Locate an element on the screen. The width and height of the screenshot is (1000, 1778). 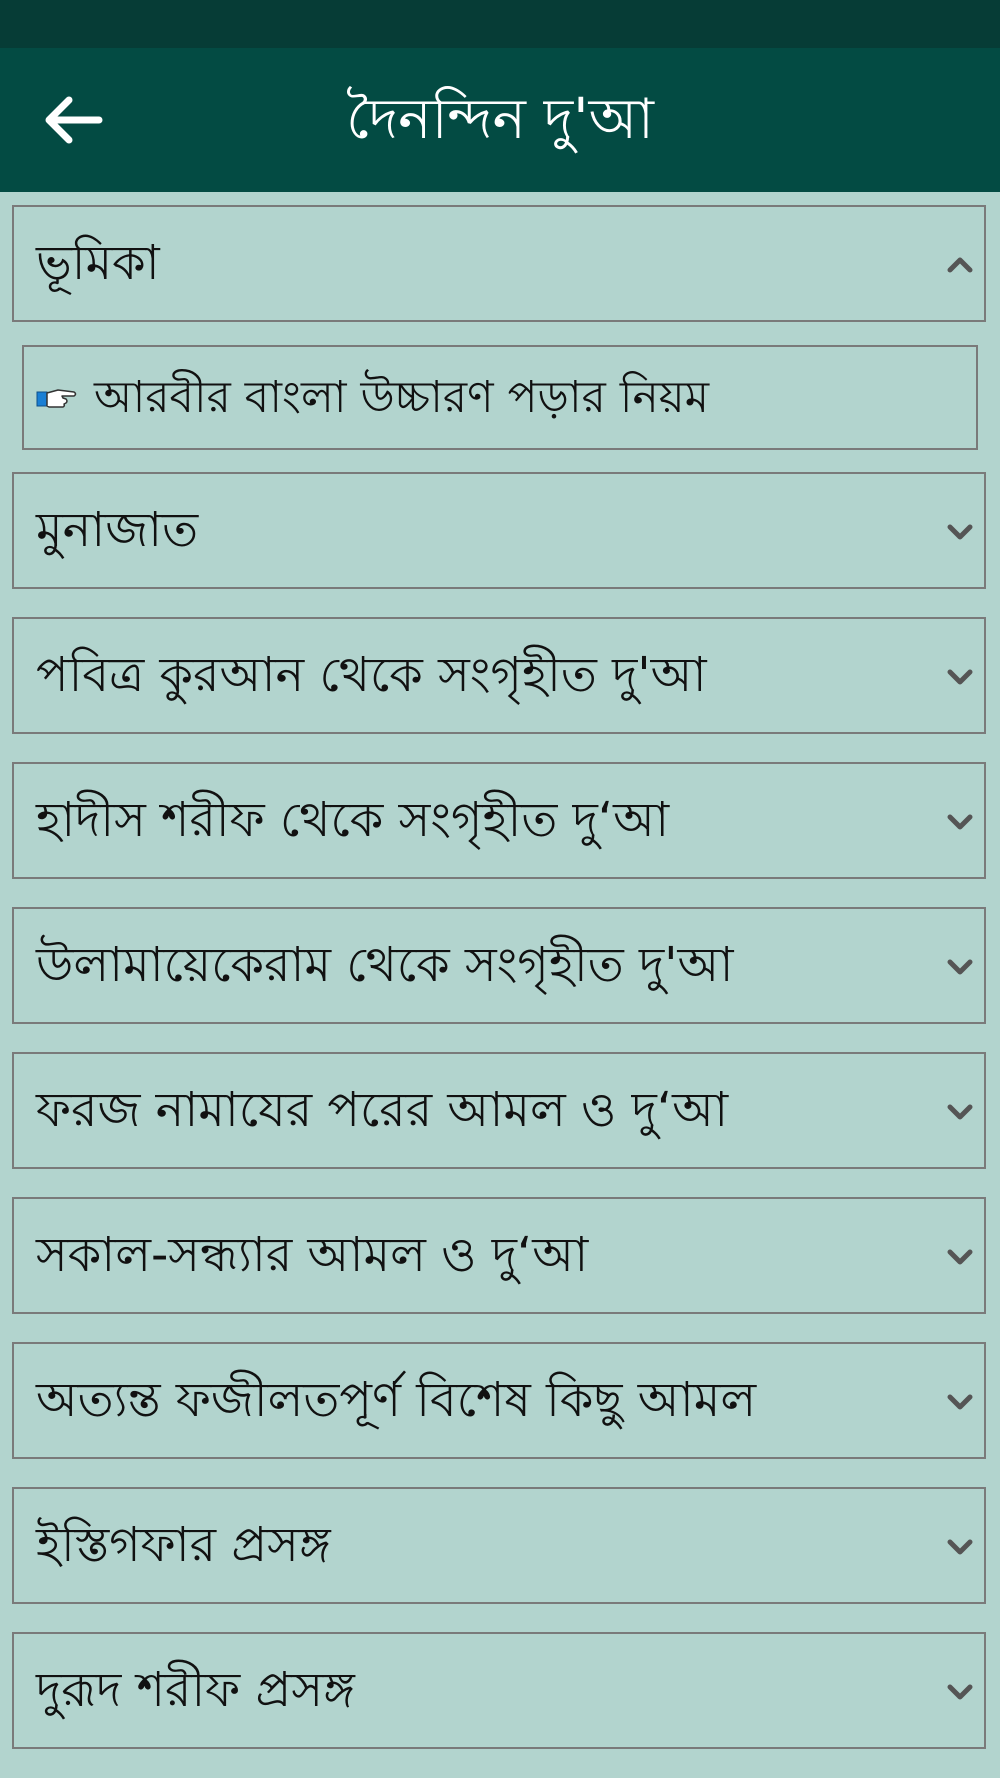
section-special-deeds: অত্যন্ত ফজীলতপূর্ণ বিশেষ কিছু আমল is located at coordinates (499, 1400).